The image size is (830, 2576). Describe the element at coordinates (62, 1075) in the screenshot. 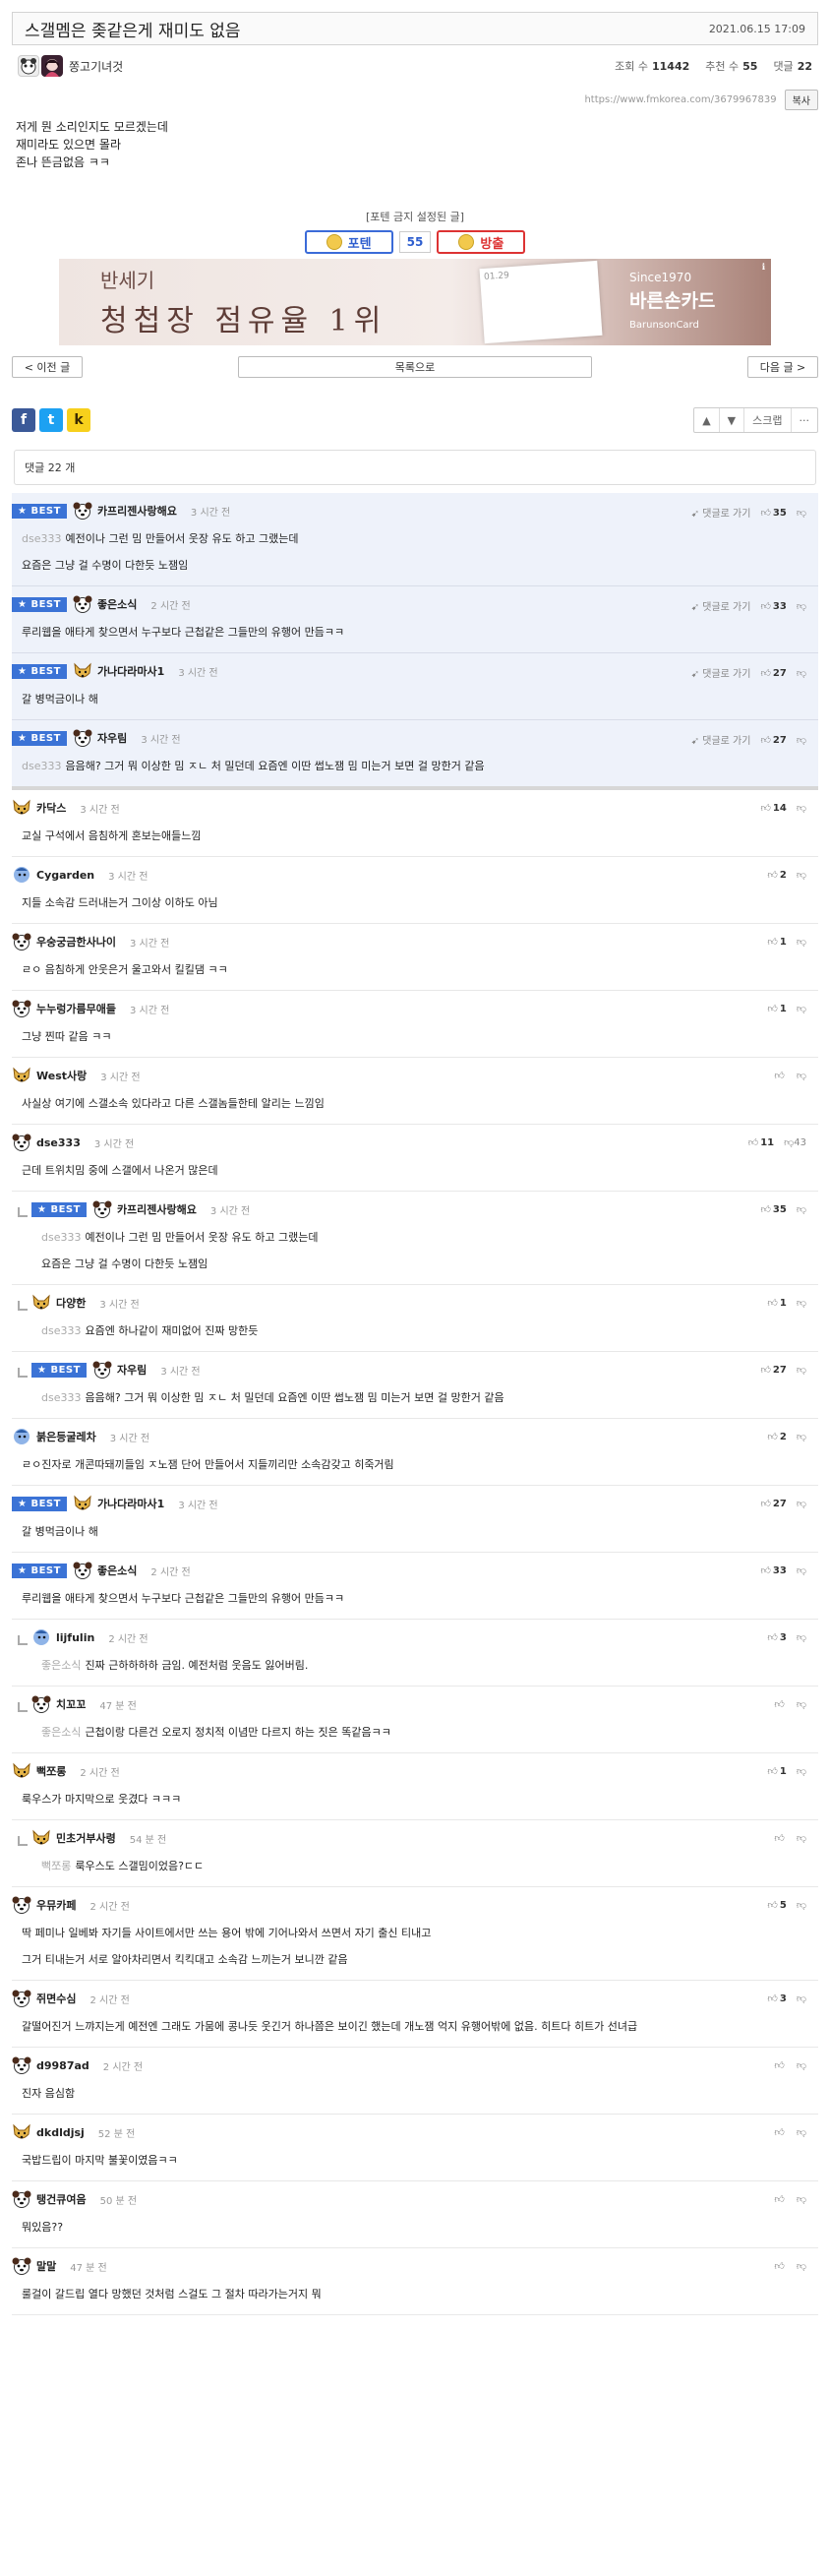

I see `comment-author: West사랑` at that location.